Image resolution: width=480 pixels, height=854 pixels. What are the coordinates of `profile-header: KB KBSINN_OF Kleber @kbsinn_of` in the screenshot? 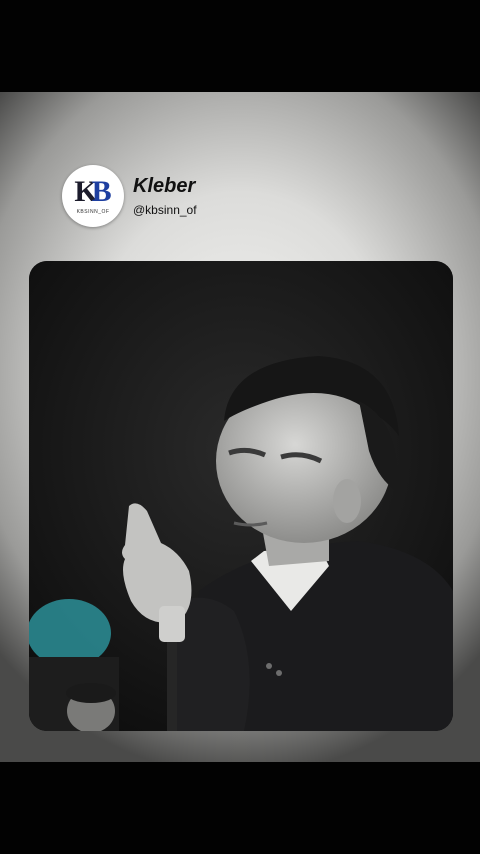 It's located at (129, 196).